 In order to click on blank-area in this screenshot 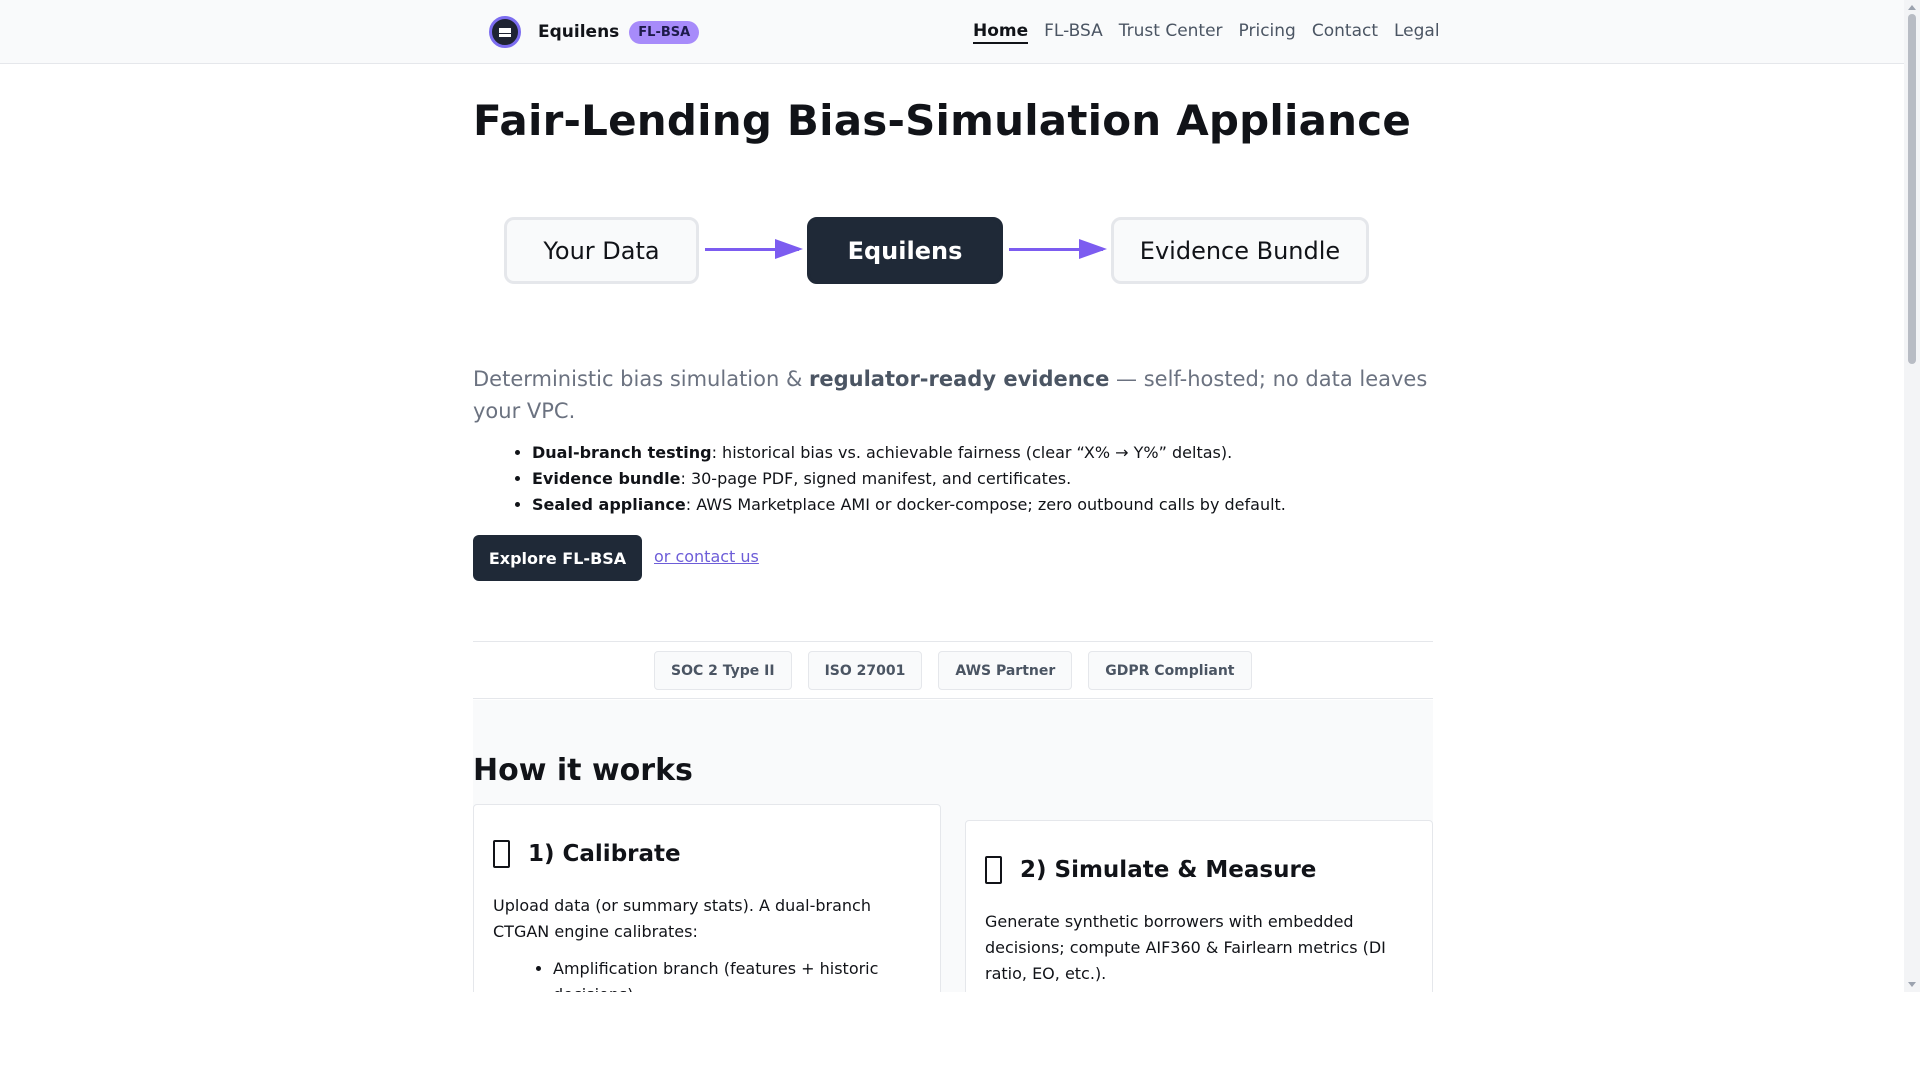, I will do `click(960, 1036)`.